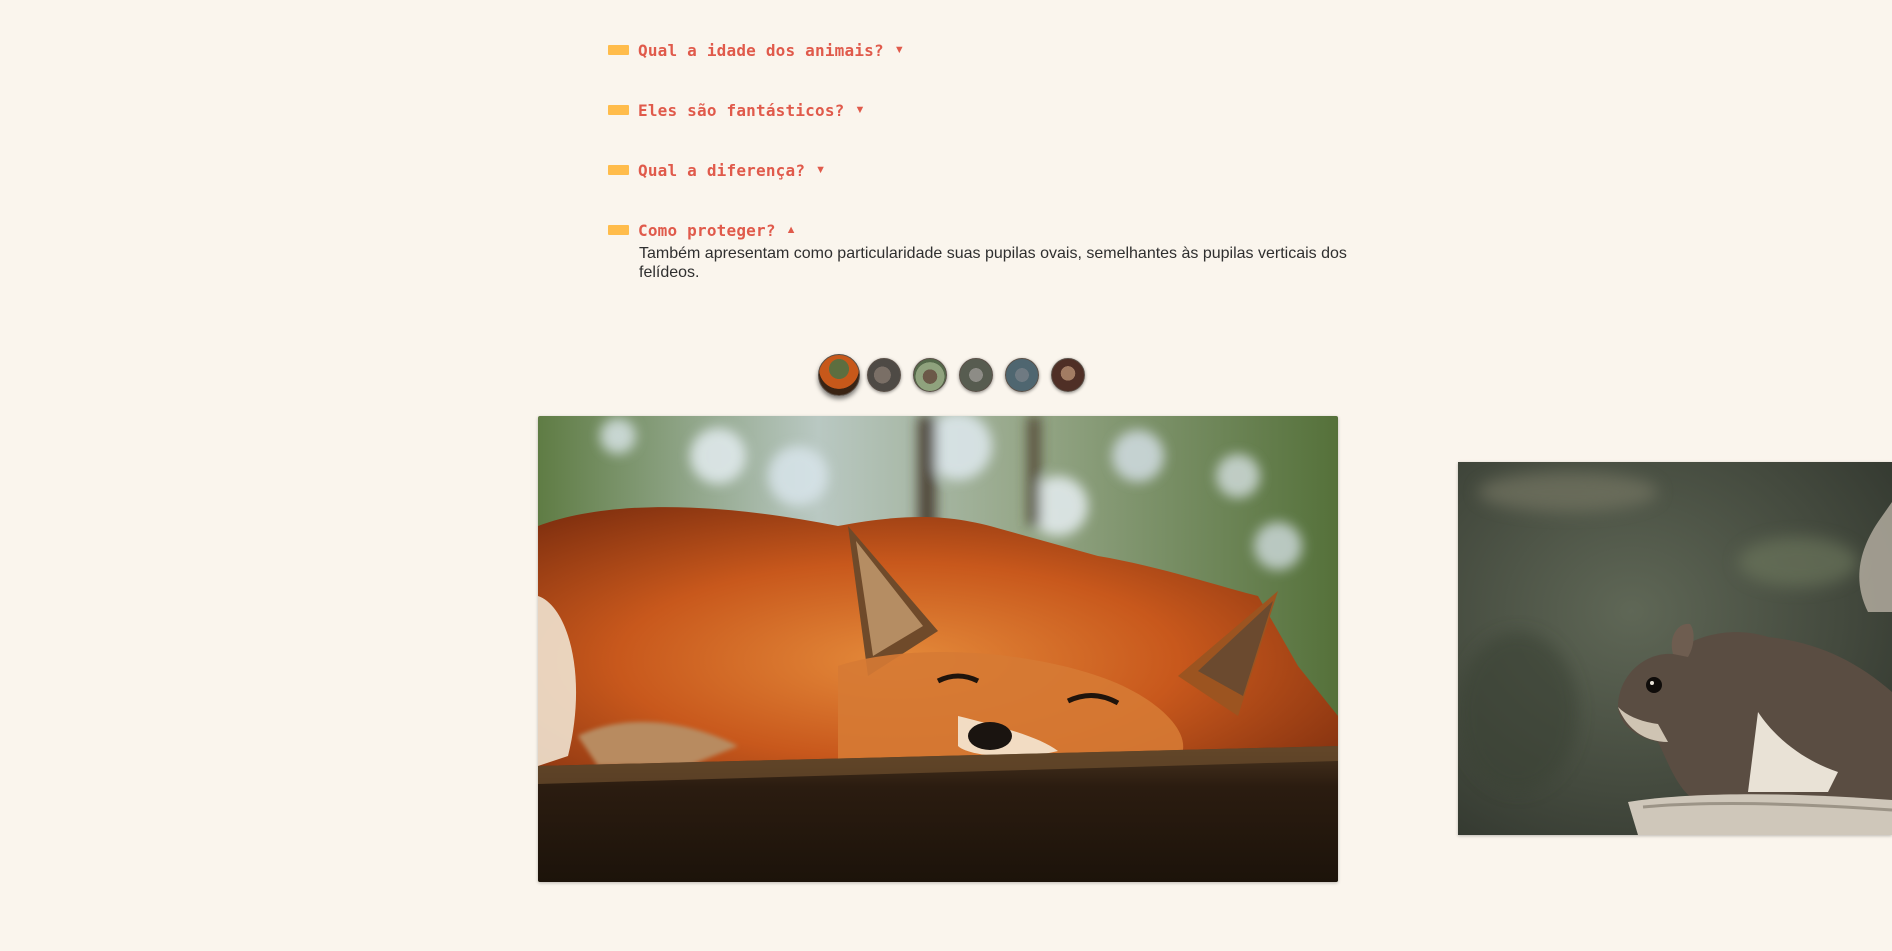  I want to click on fox-thumbnail, so click(839, 375).